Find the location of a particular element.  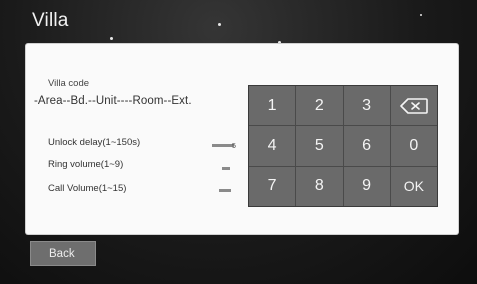

call-volume-slider is located at coordinates (225, 190).